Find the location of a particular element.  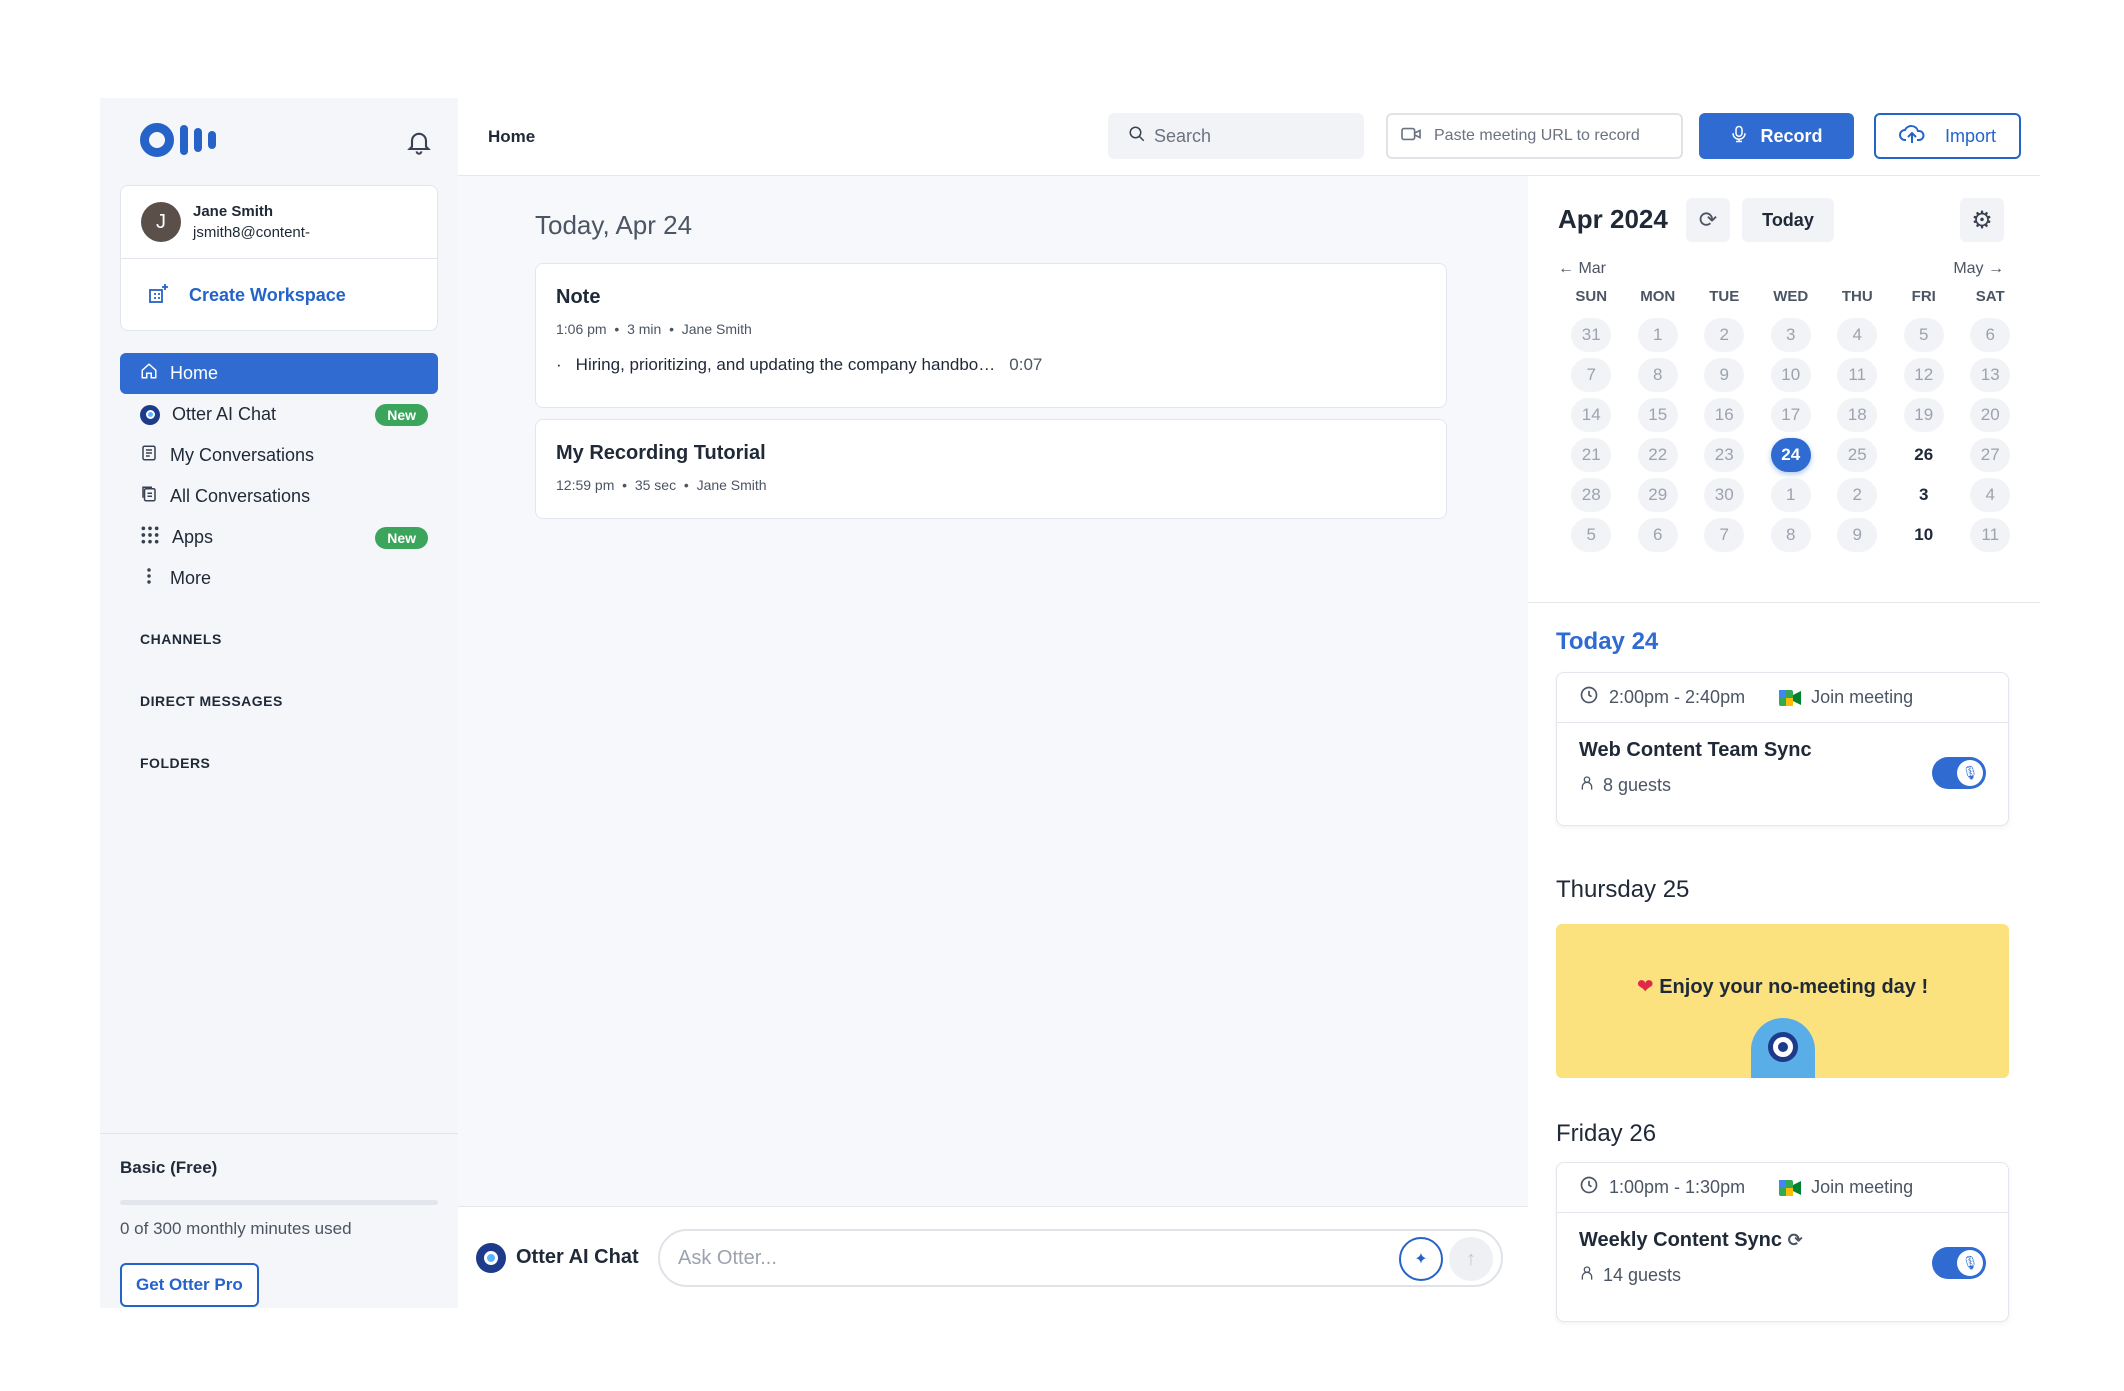

calendar-day: 12 is located at coordinates (1923, 375).